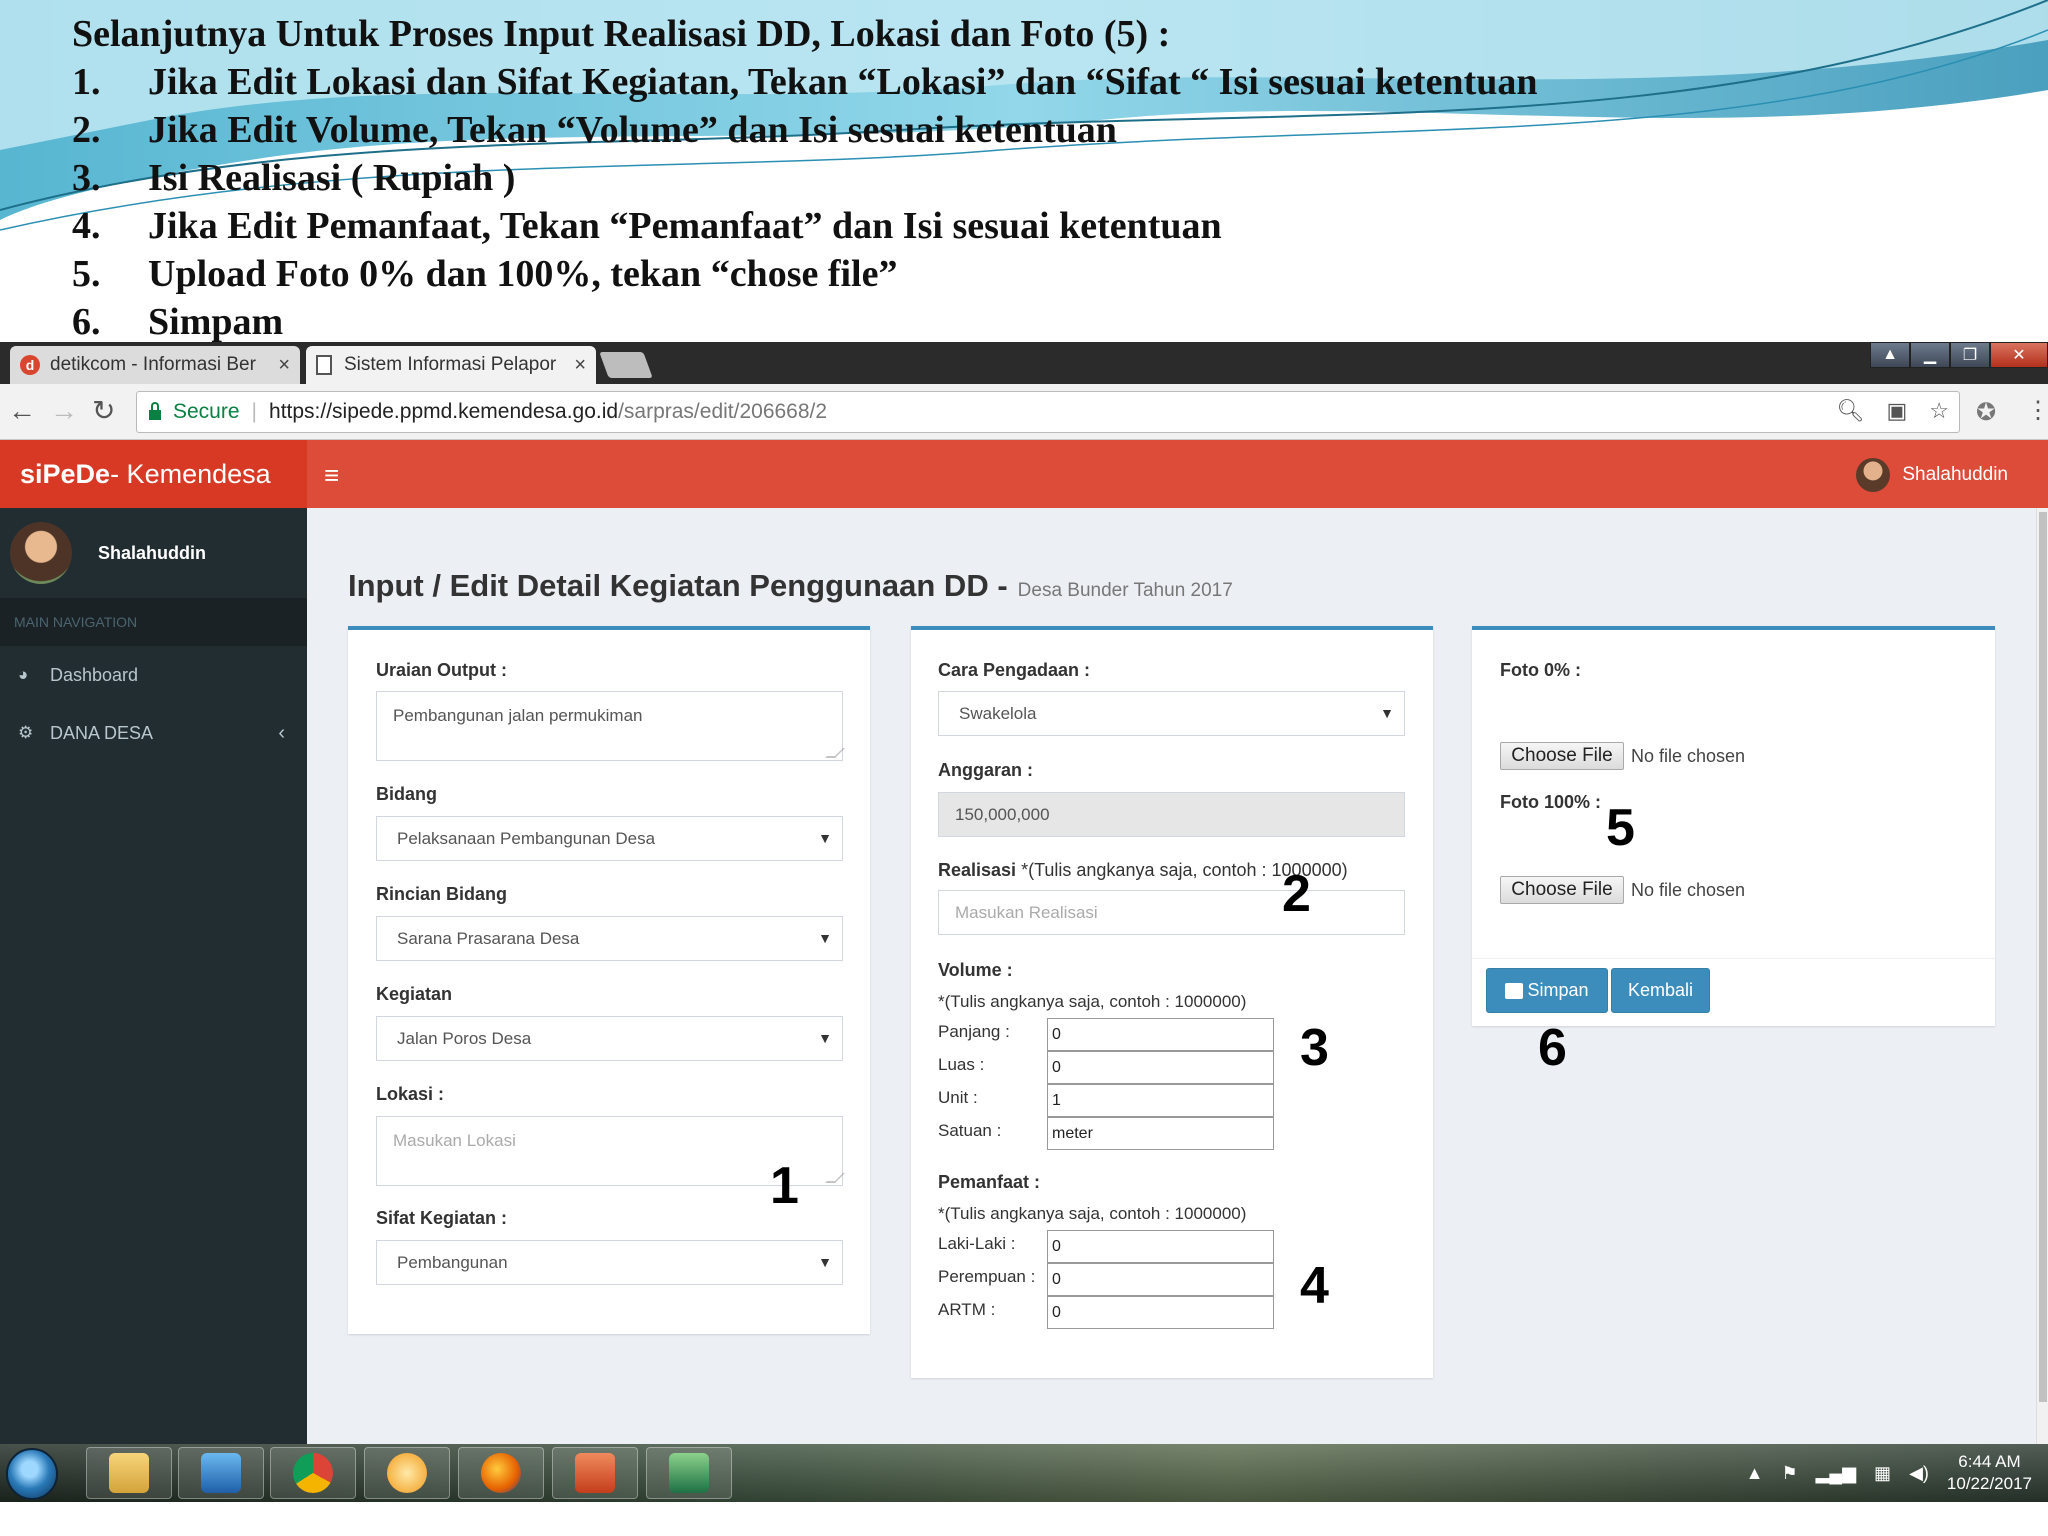 The width and height of the screenshot is (2048, 1536). Describe the element at coordinates (153, 474) in the screenshot. I see `app-logo: siPeDe - Kemendesa` at that location.